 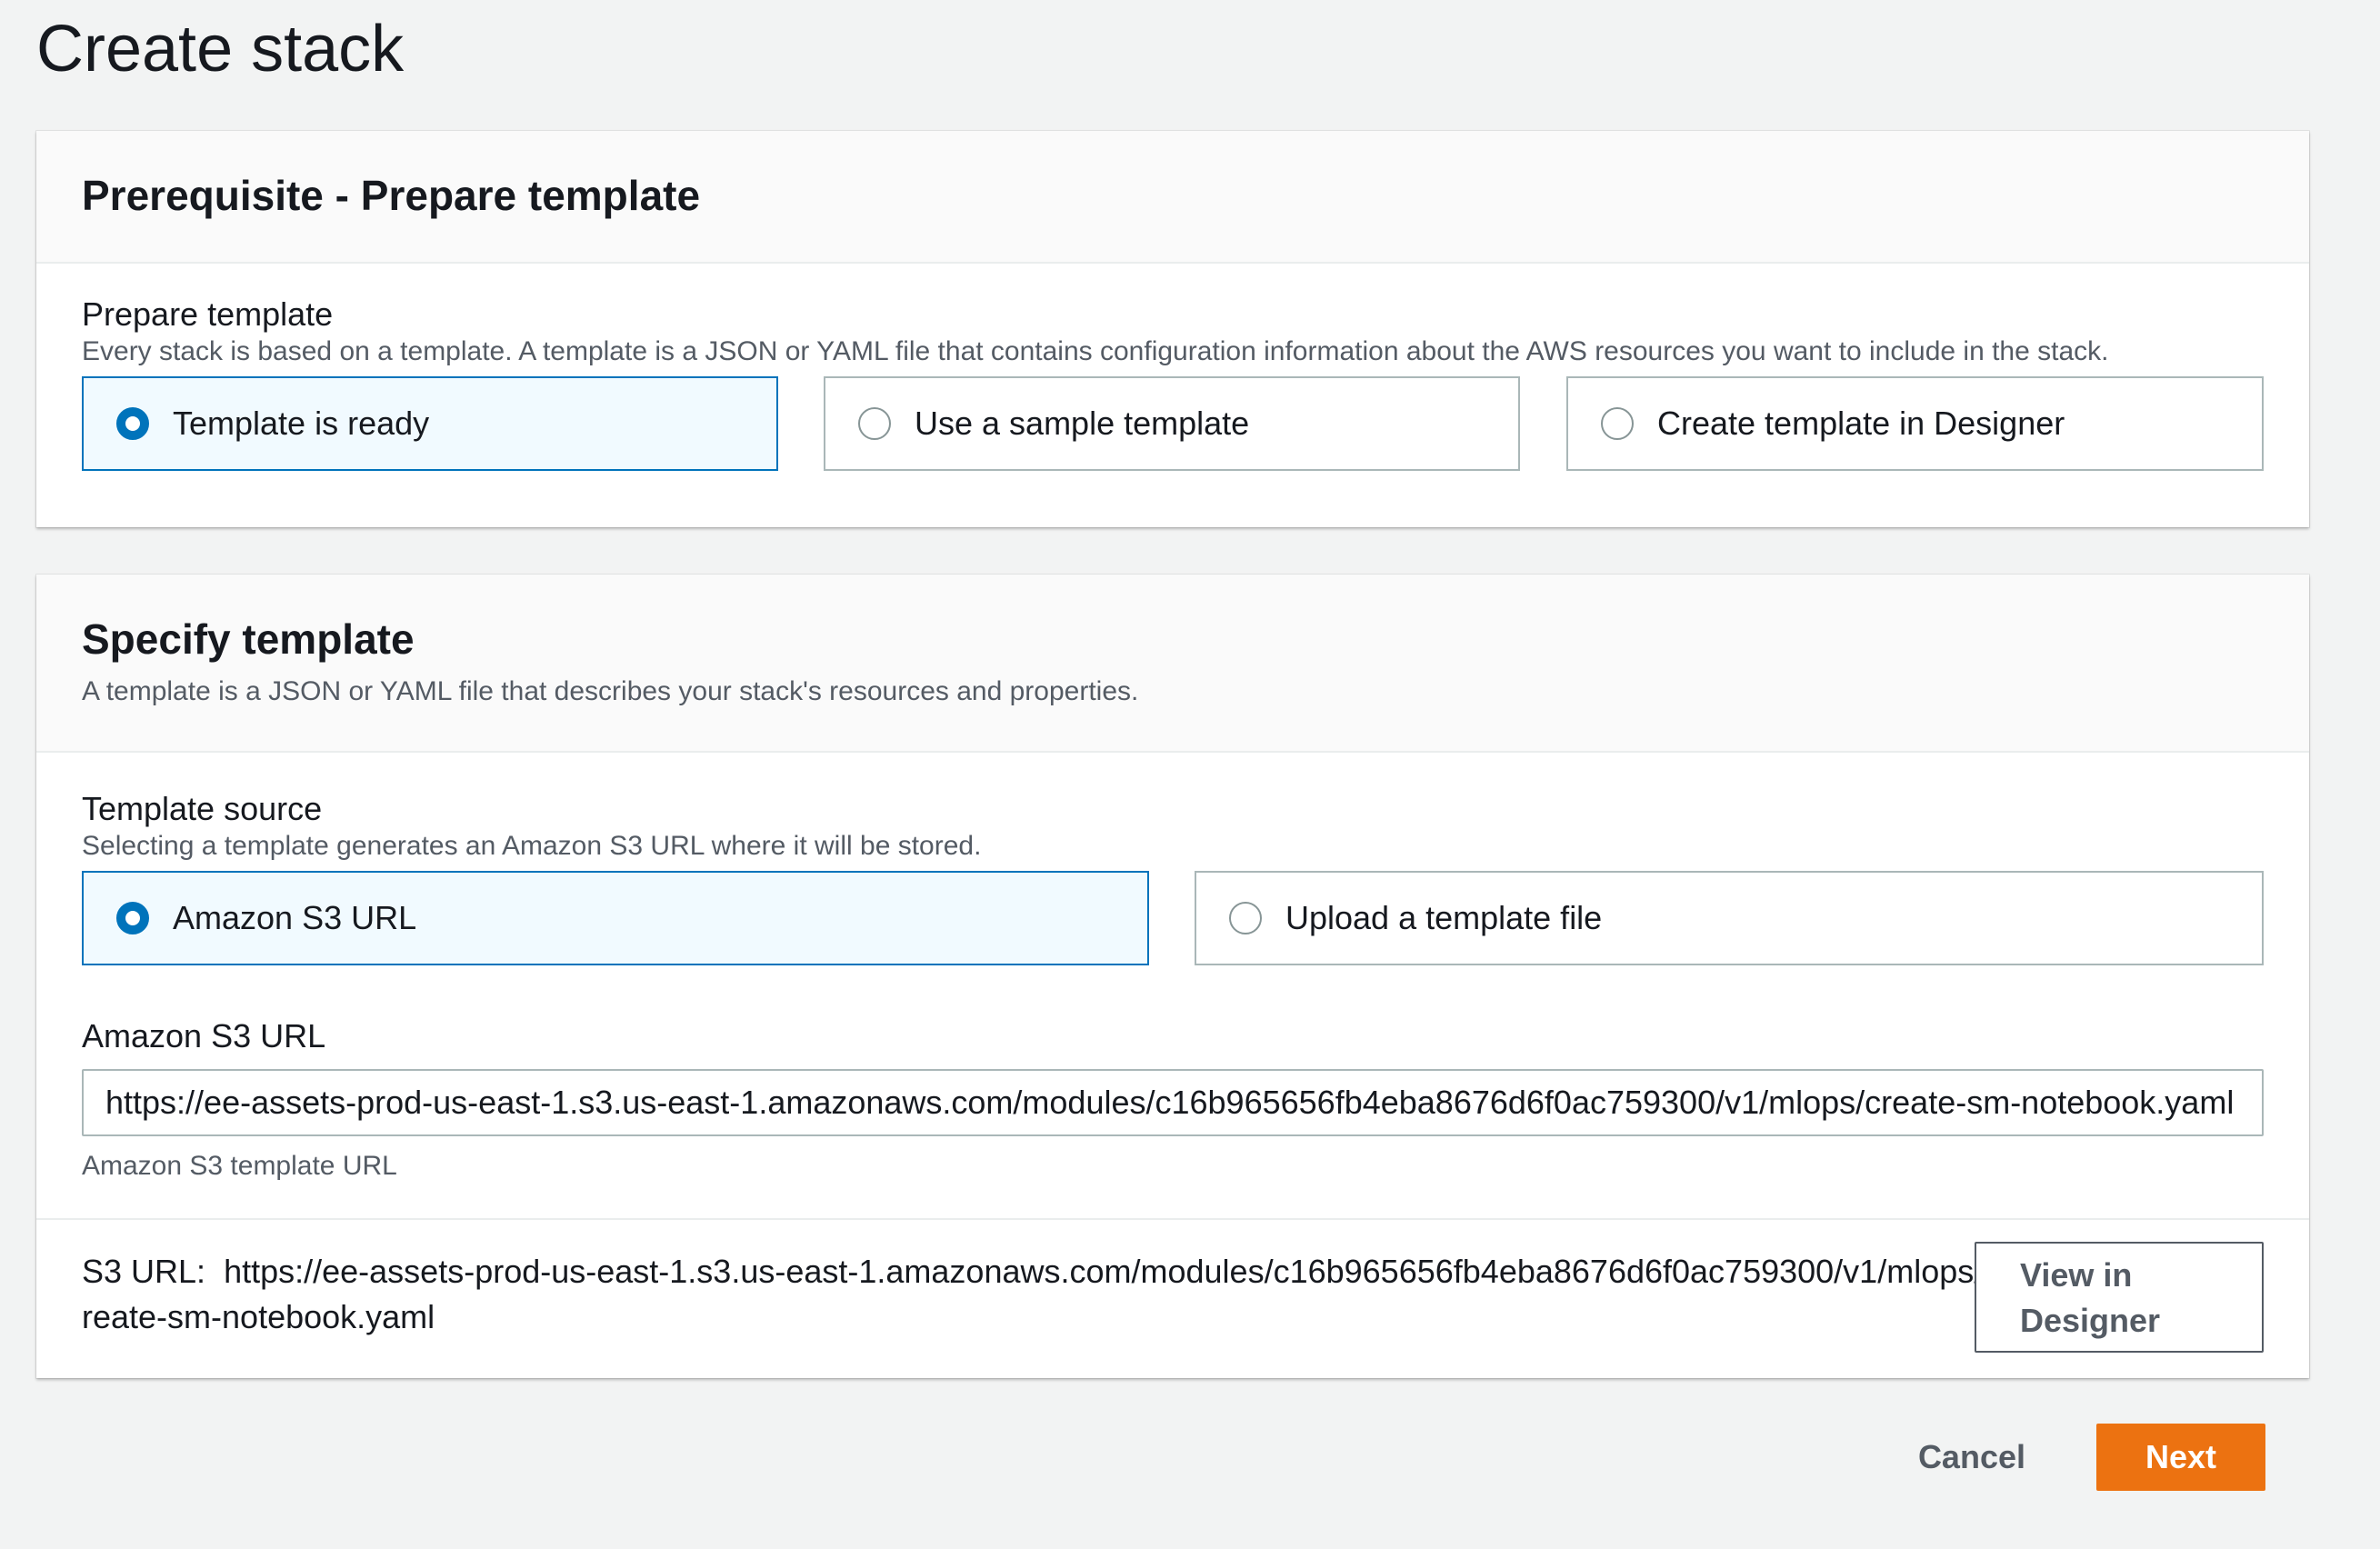 I want to click on prepare-panel-title: Prerequisite - Prepare template, so click(x=391, y=195).